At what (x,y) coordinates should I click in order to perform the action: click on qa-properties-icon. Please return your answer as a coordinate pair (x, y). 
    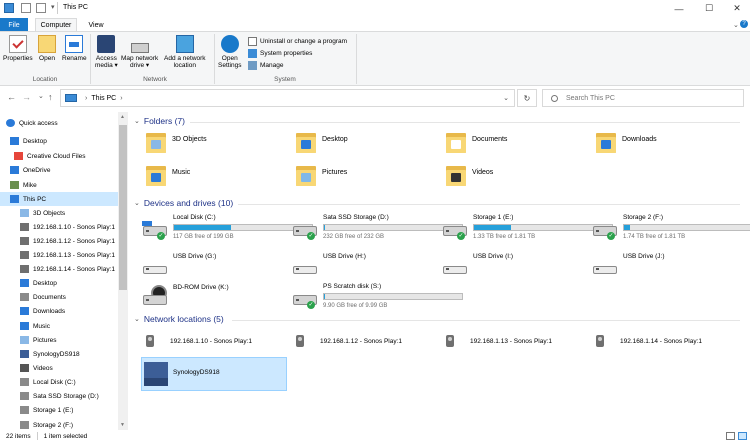
    Looking at the image, I should click on (26, 8).